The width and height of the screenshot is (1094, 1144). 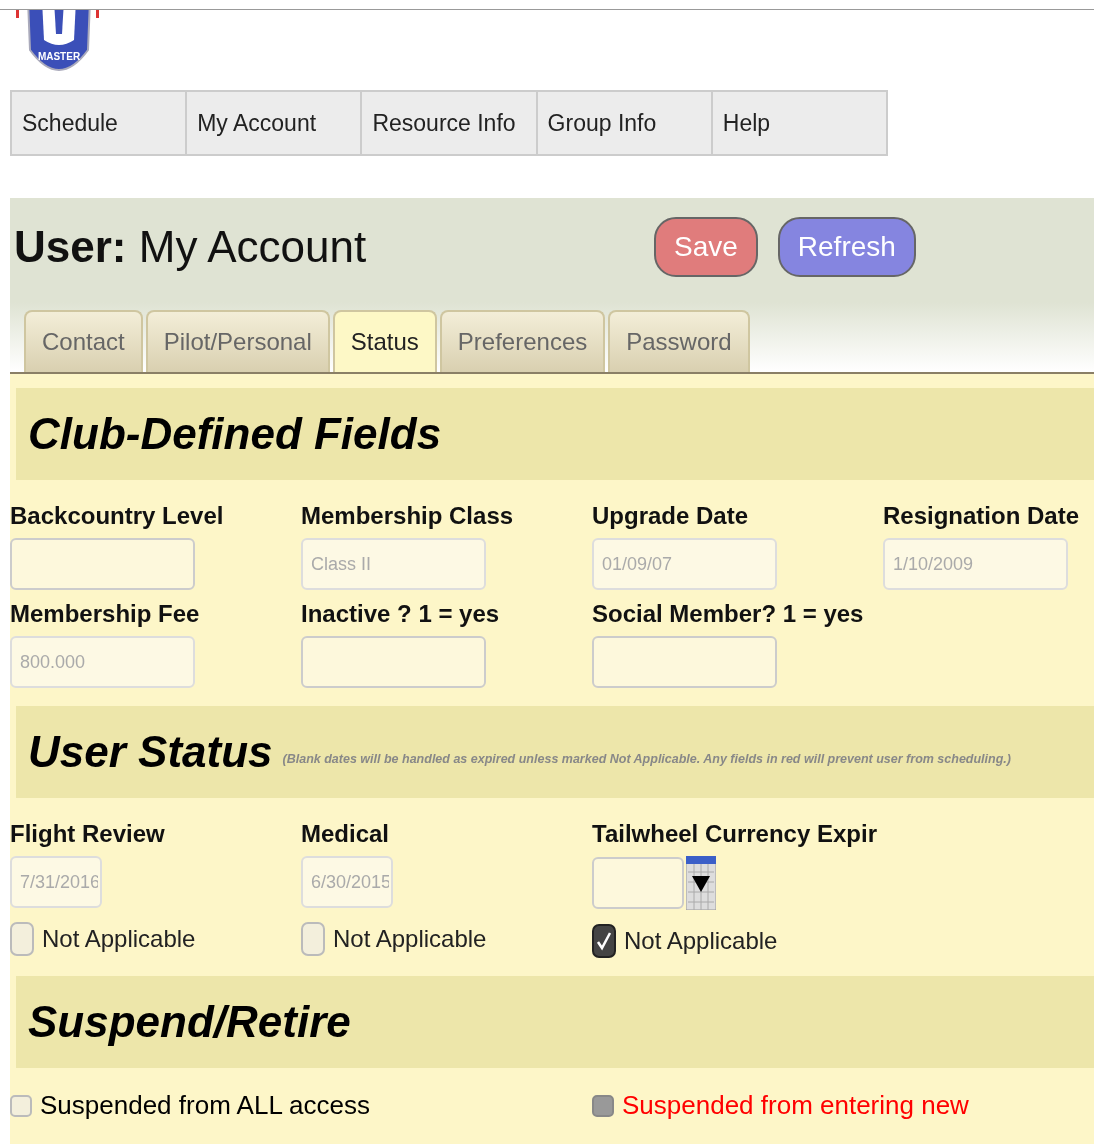 I want to click on nav-item: Group Info, so click(x=625, y=123).